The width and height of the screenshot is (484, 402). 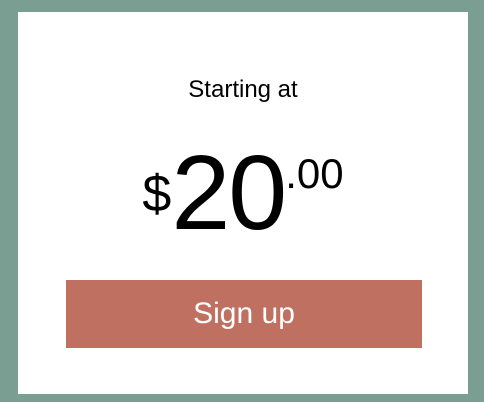 What do you see at coordinates (157, 194) in the screenshot?
I see `price-currency-symbol: $` at bounding box center [157, 194].